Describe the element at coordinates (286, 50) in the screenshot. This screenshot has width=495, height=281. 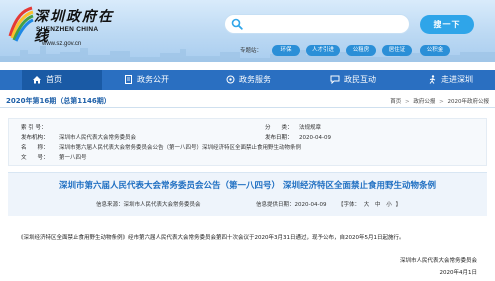
I see `quick-link-env: 环保` at that location.